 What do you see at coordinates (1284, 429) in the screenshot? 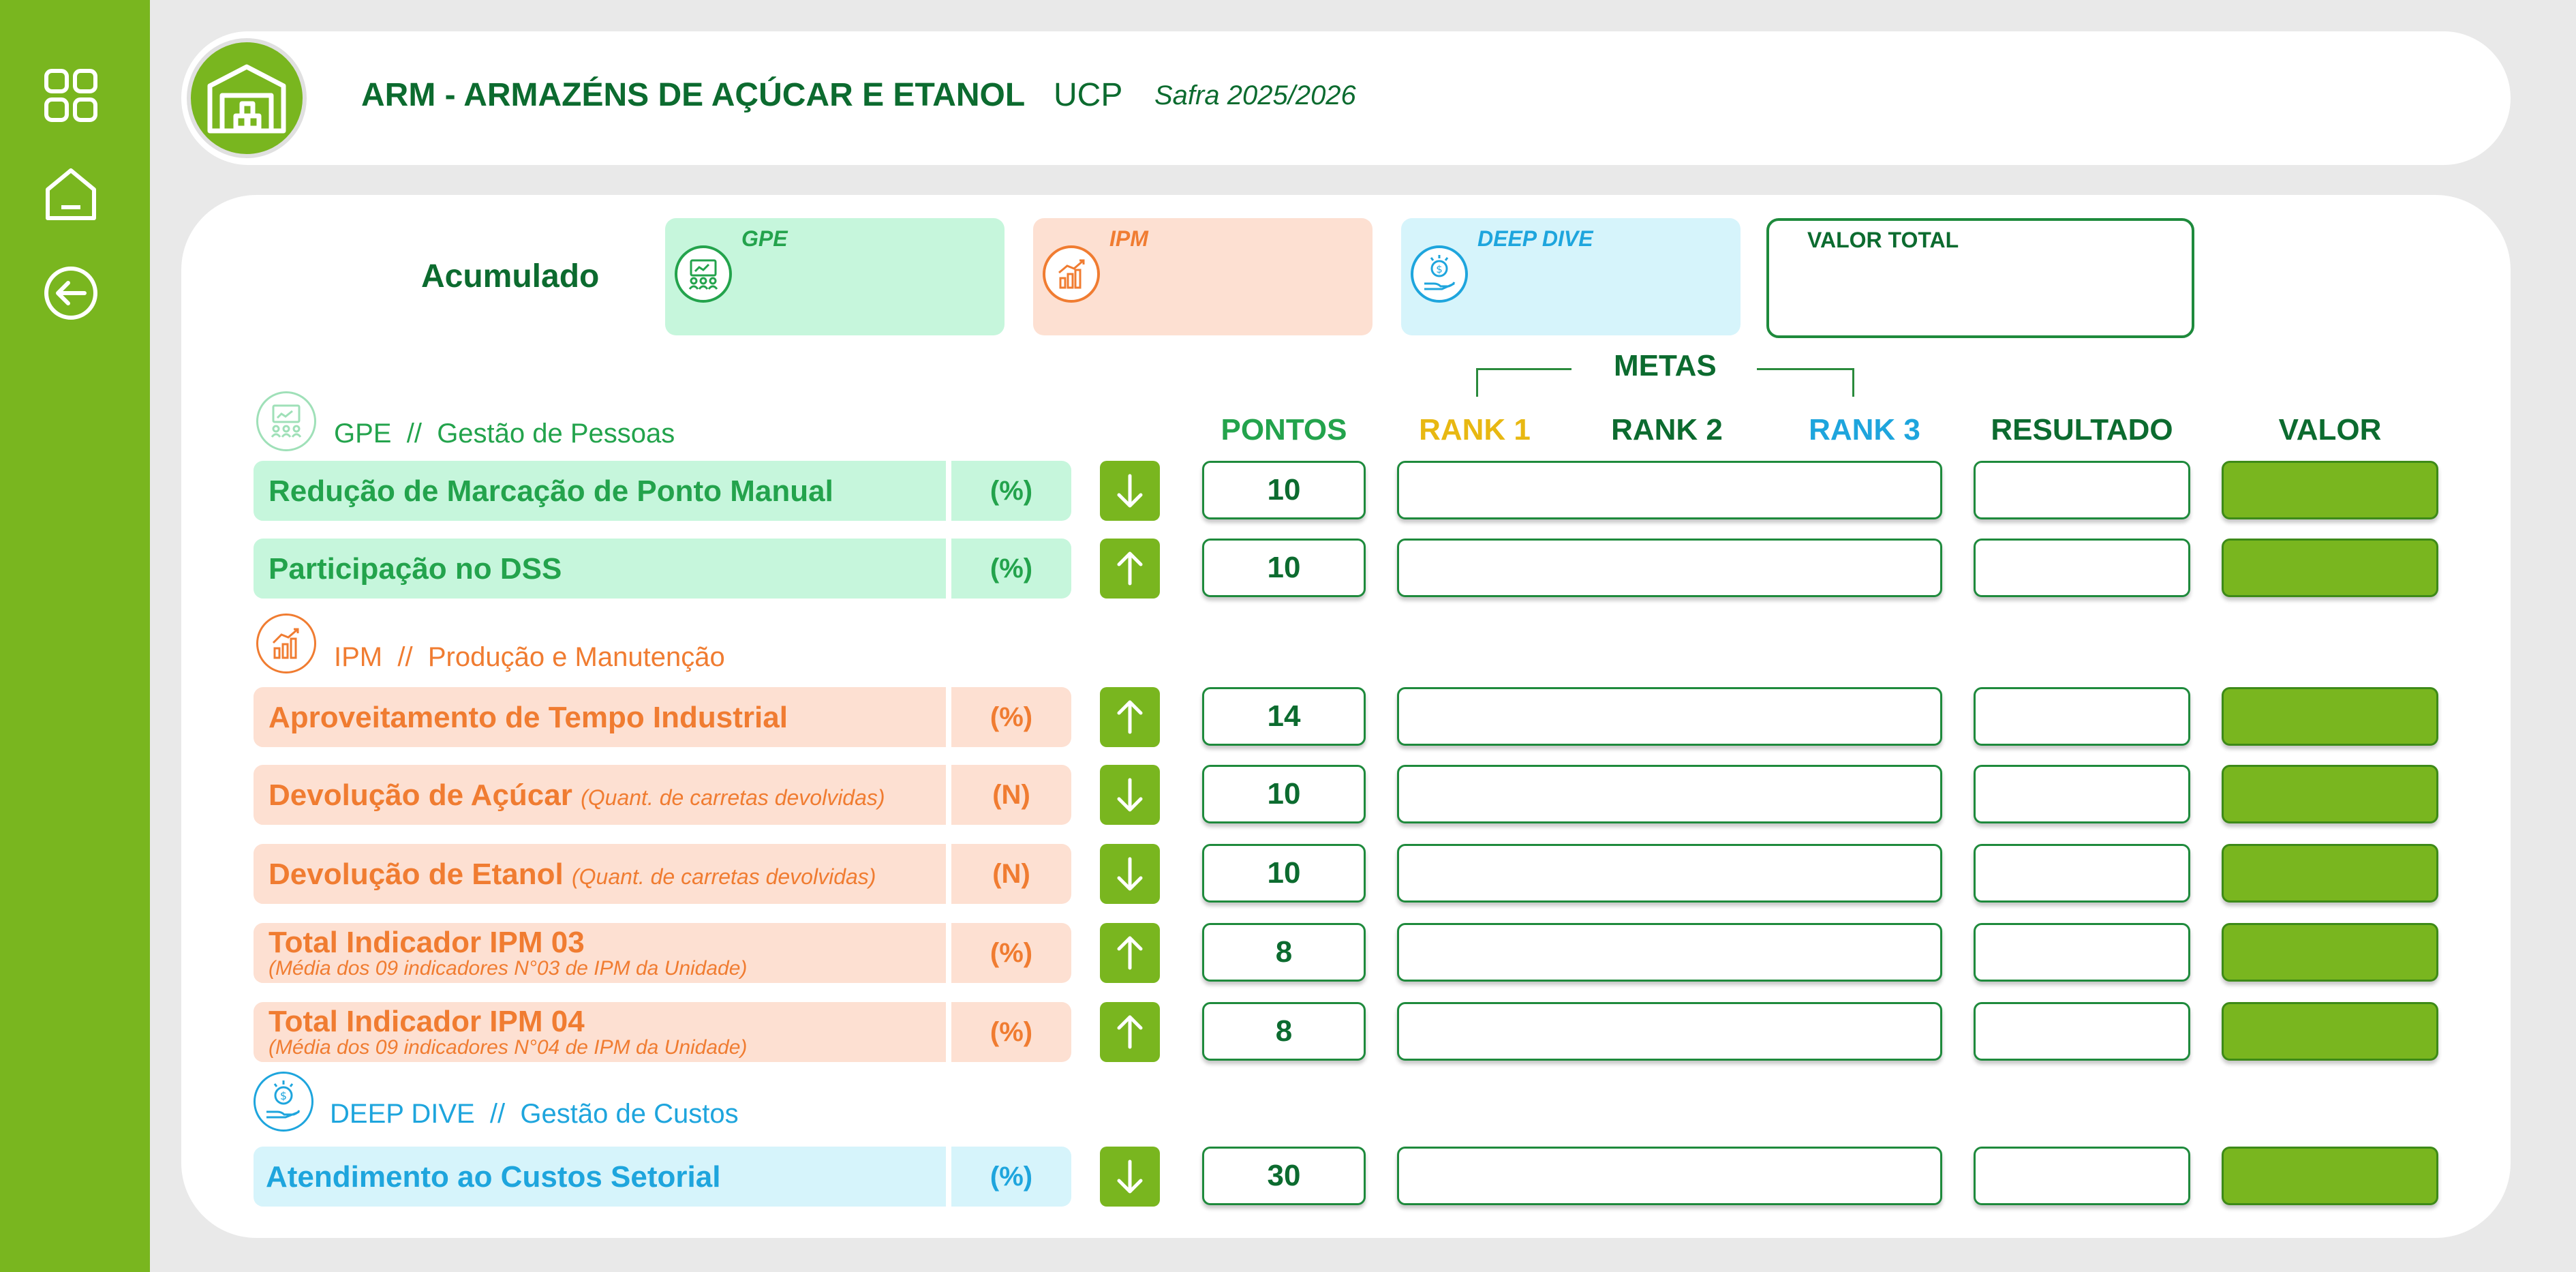
I see `col-pontos: PONTOS` at bounding box center [1284, 429].